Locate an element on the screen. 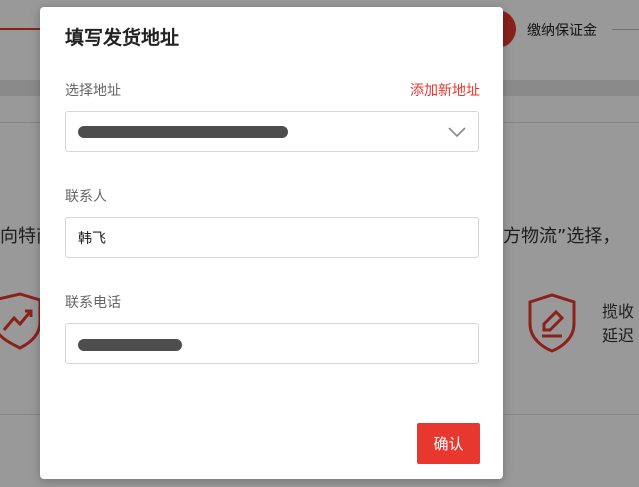 This screenshot has height=487, width=639. phone-field is located at coordinates (272, 343).